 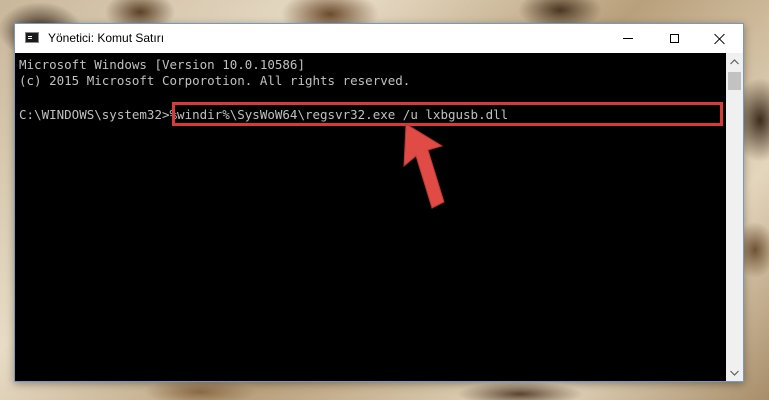 I want to click on command-highlight-box, so click(x=447, y=114).